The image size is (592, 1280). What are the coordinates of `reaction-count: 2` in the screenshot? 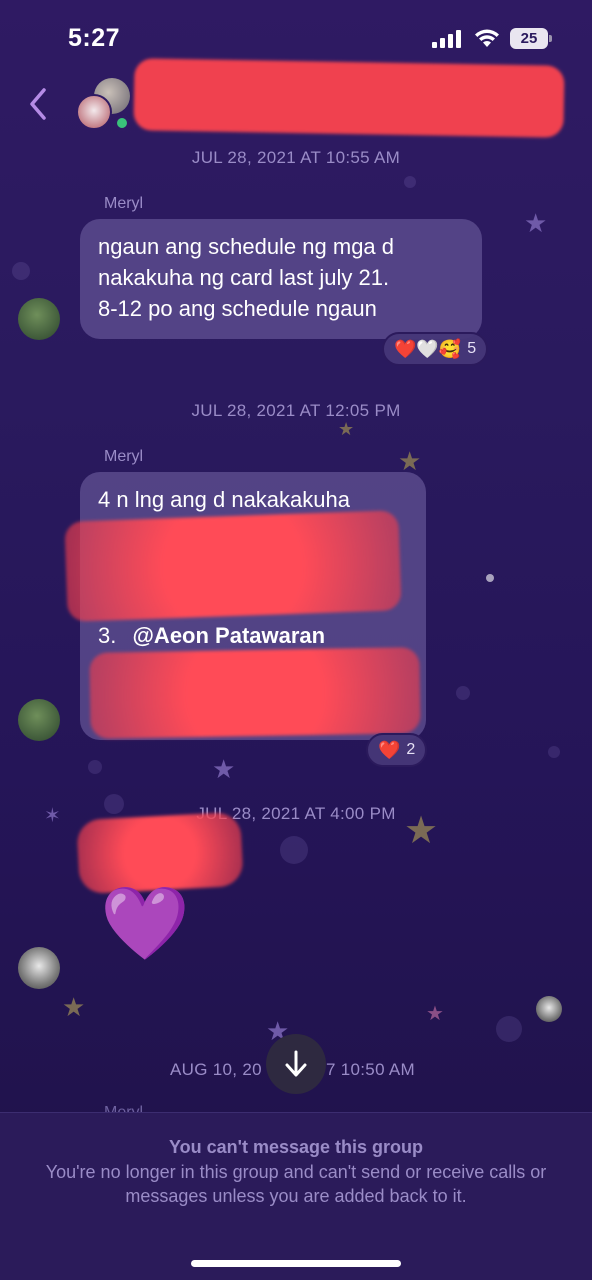 It's located at (411, 749).